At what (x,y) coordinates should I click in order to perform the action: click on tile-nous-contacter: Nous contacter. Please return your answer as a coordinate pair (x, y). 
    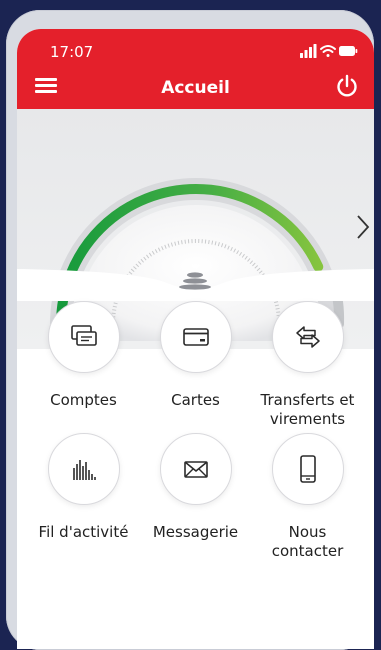
    Looking at the image, I should click on (307, 497).